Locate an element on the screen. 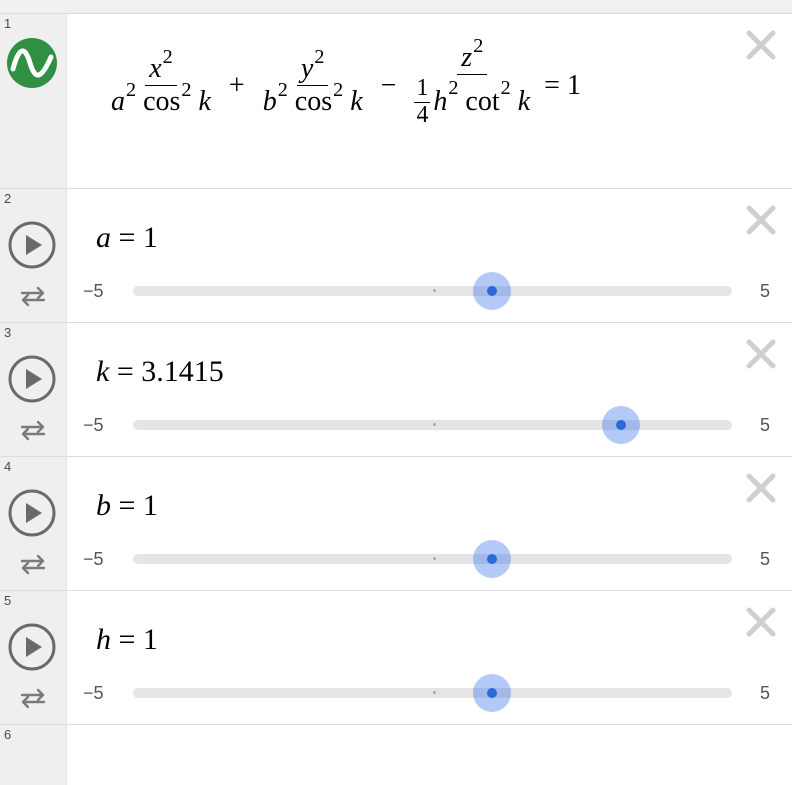 The height and width of the screenshot is (785, 792). operator-minus: − is located at coordinates (388, 85).